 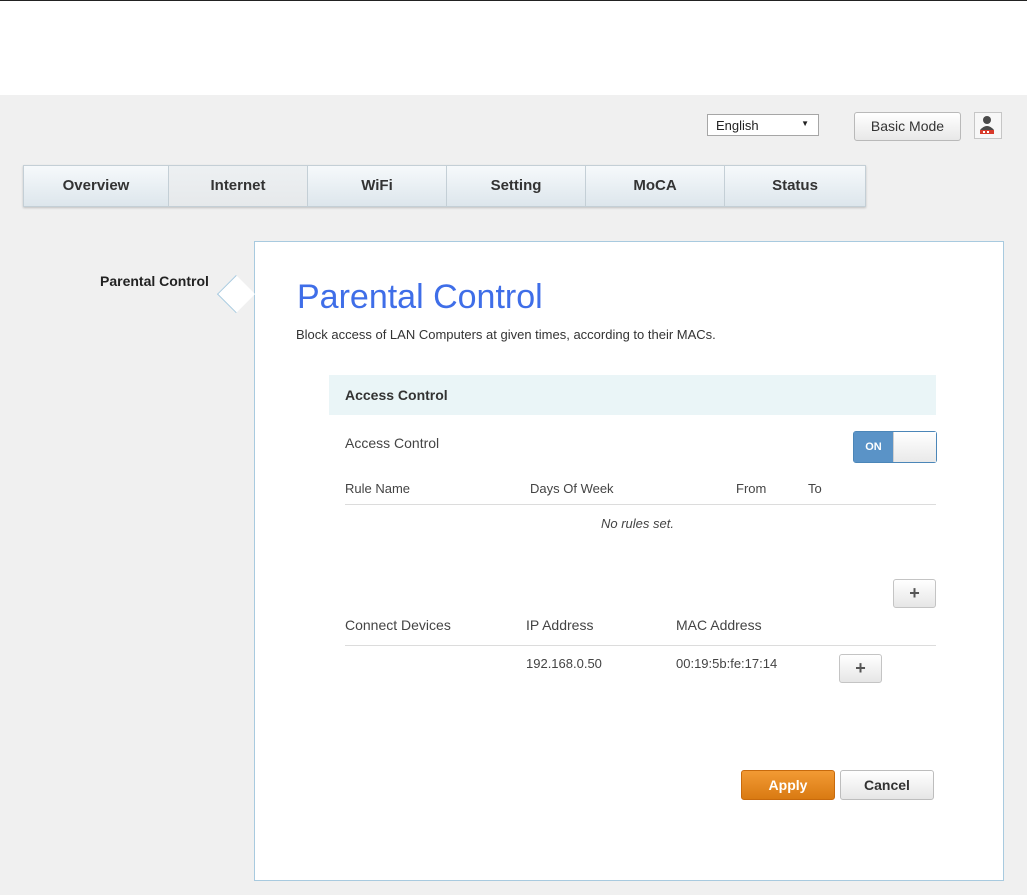 I want to click on tab-setting: Setting, so click(x=516, y=186).